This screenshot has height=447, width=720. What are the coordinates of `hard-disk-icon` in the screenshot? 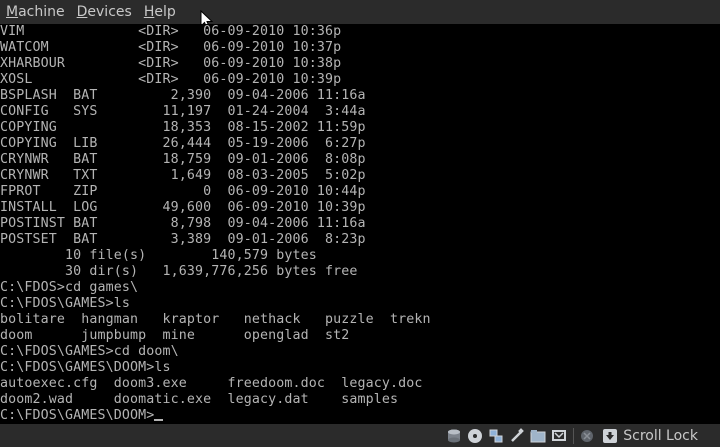 It's located at (454, 436).